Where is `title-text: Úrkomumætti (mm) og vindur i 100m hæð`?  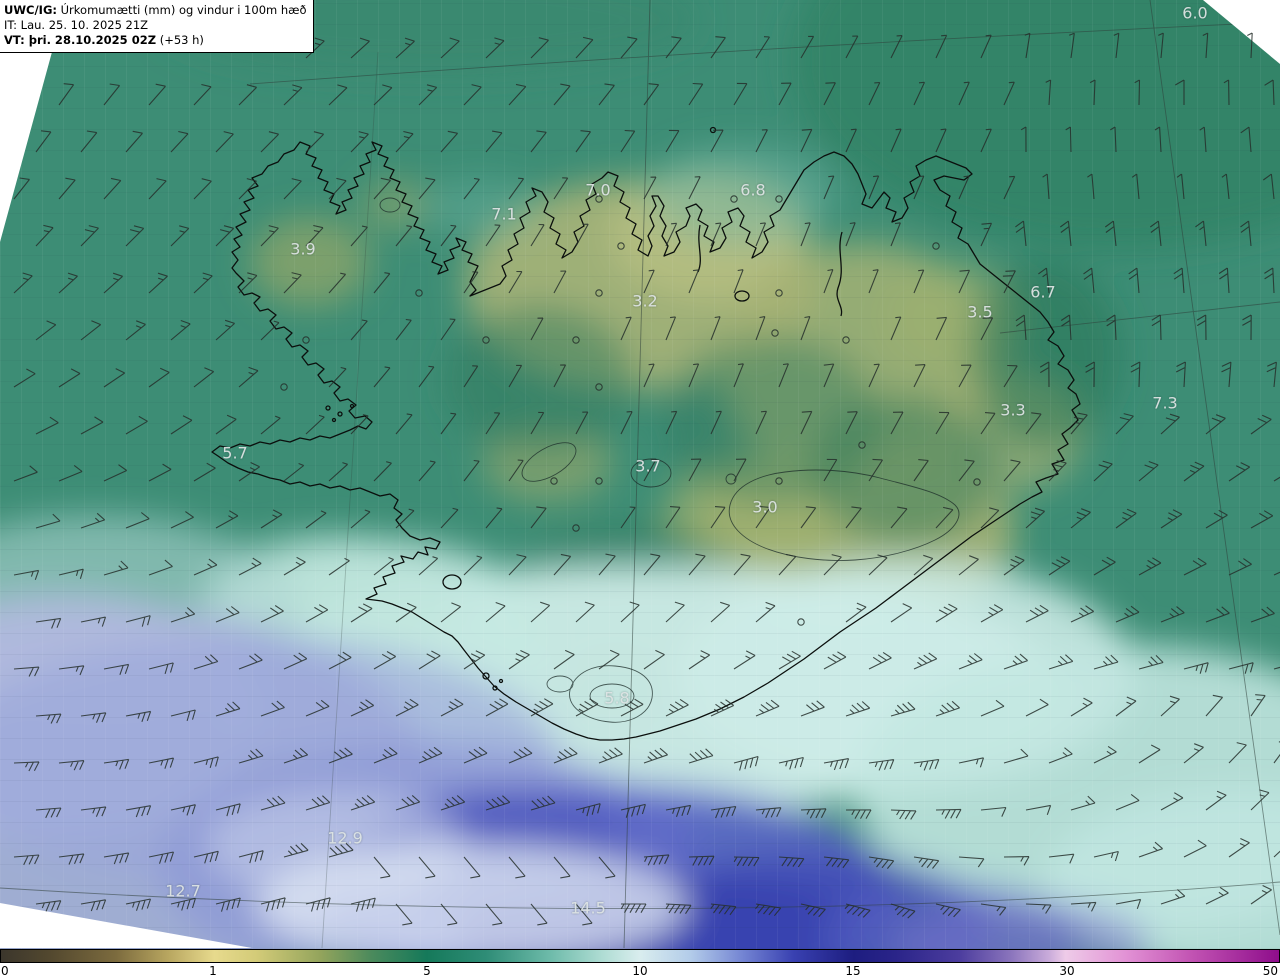 title-text: Úrkomumætti (mm) og vindur i 100m hæð is located at coordinates (181, 10).